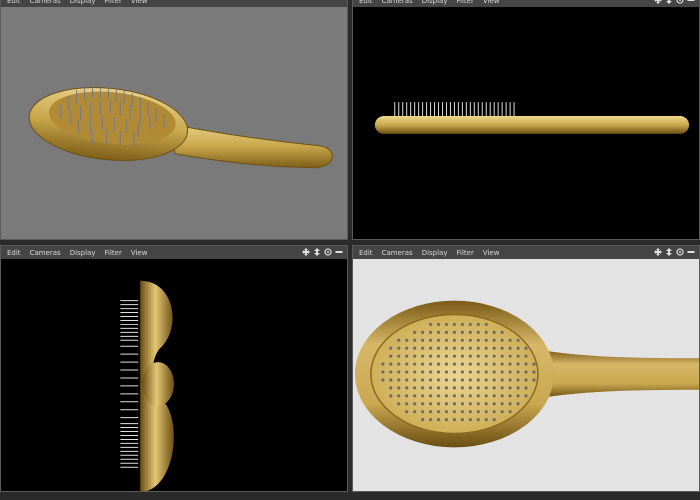  Describe the element at coordinates (147, 385) in the screenshot. I see `front-brush` at that location.